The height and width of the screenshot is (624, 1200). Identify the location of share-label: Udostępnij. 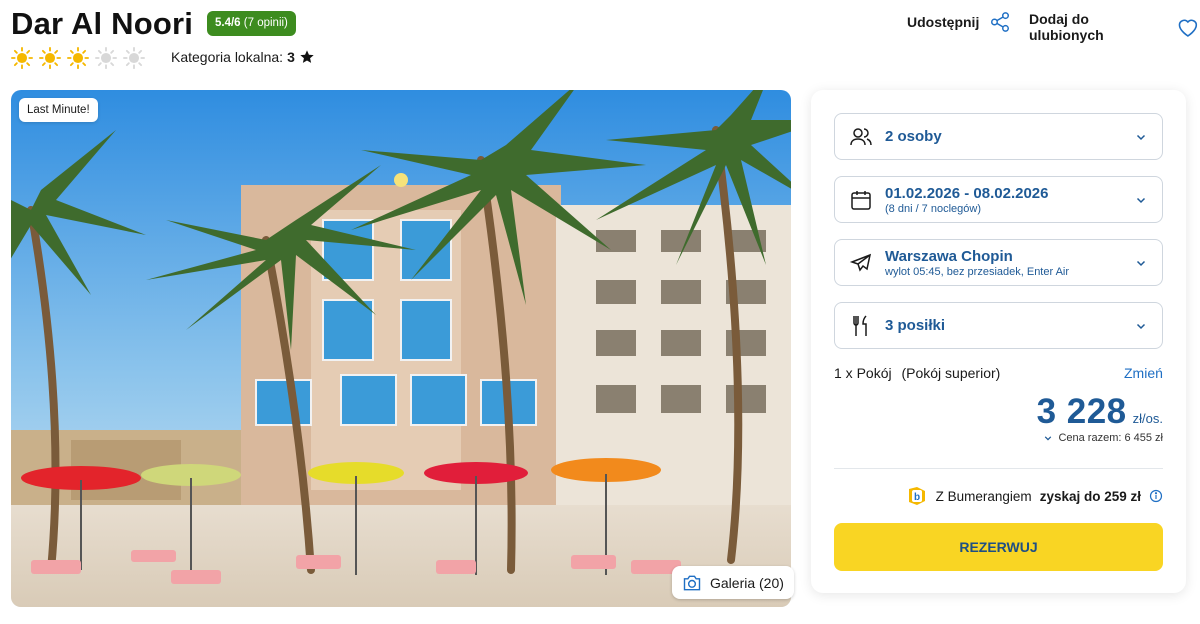
(943, 22).